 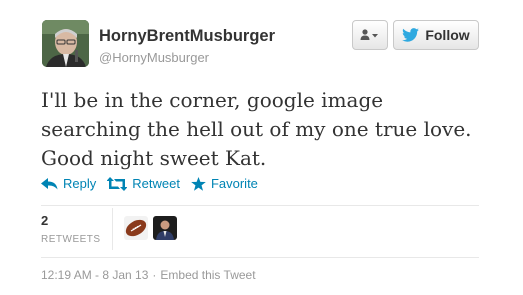 I want to click on user-dropdown-icon, so click(x=369, y=34).